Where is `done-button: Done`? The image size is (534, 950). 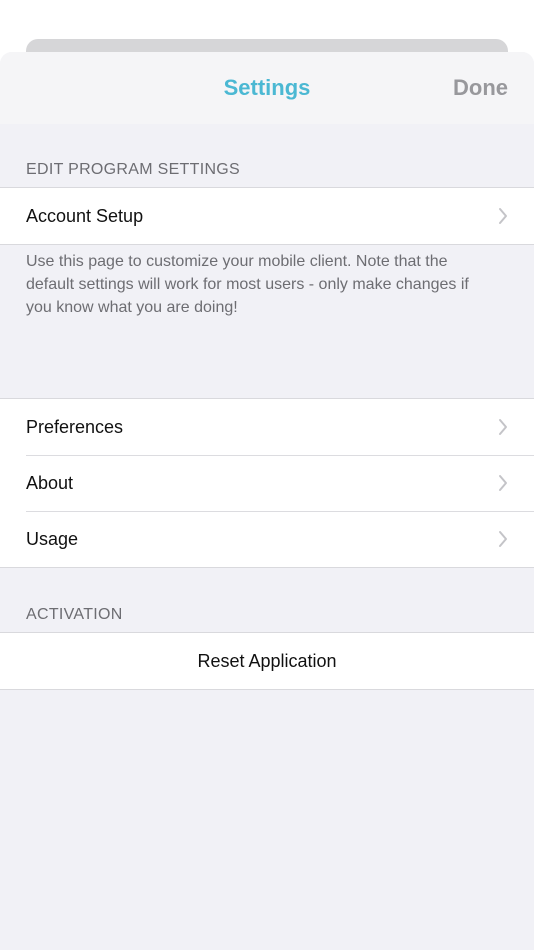
done-button: Done is located at coordinates (480, 88).